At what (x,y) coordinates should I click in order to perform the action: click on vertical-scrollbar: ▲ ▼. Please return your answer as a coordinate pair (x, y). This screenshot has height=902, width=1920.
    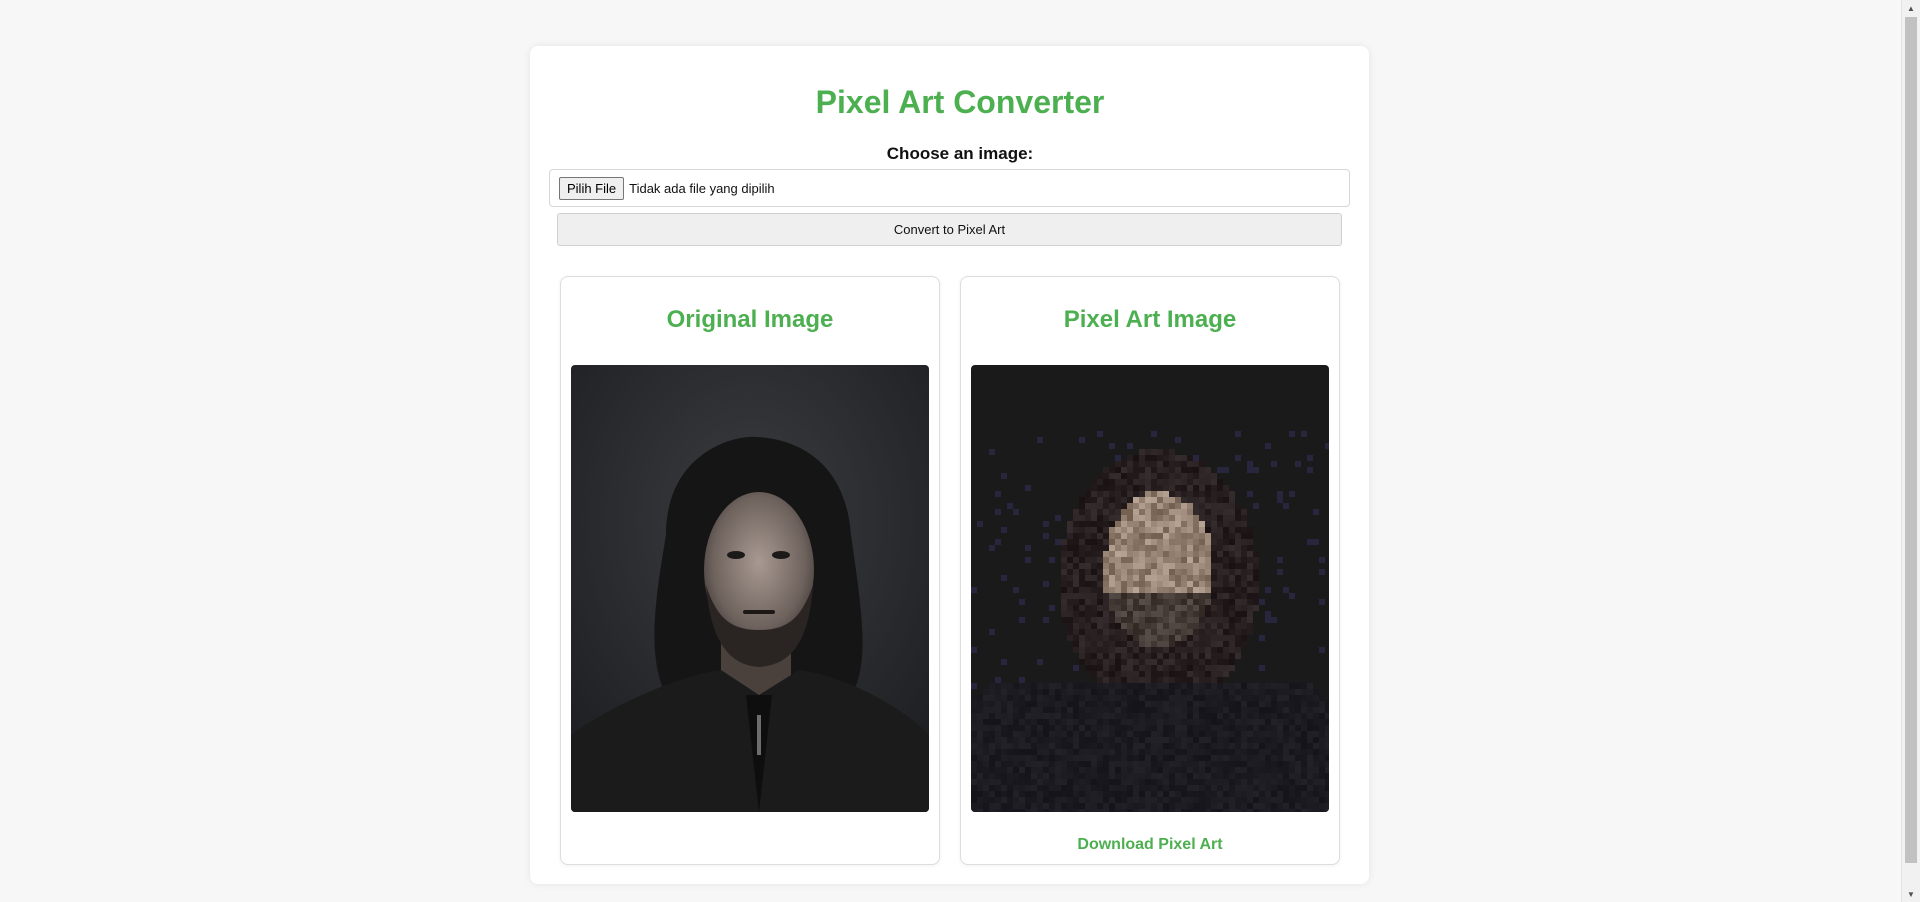
    Looking at the image, I should click on (1910, 451).